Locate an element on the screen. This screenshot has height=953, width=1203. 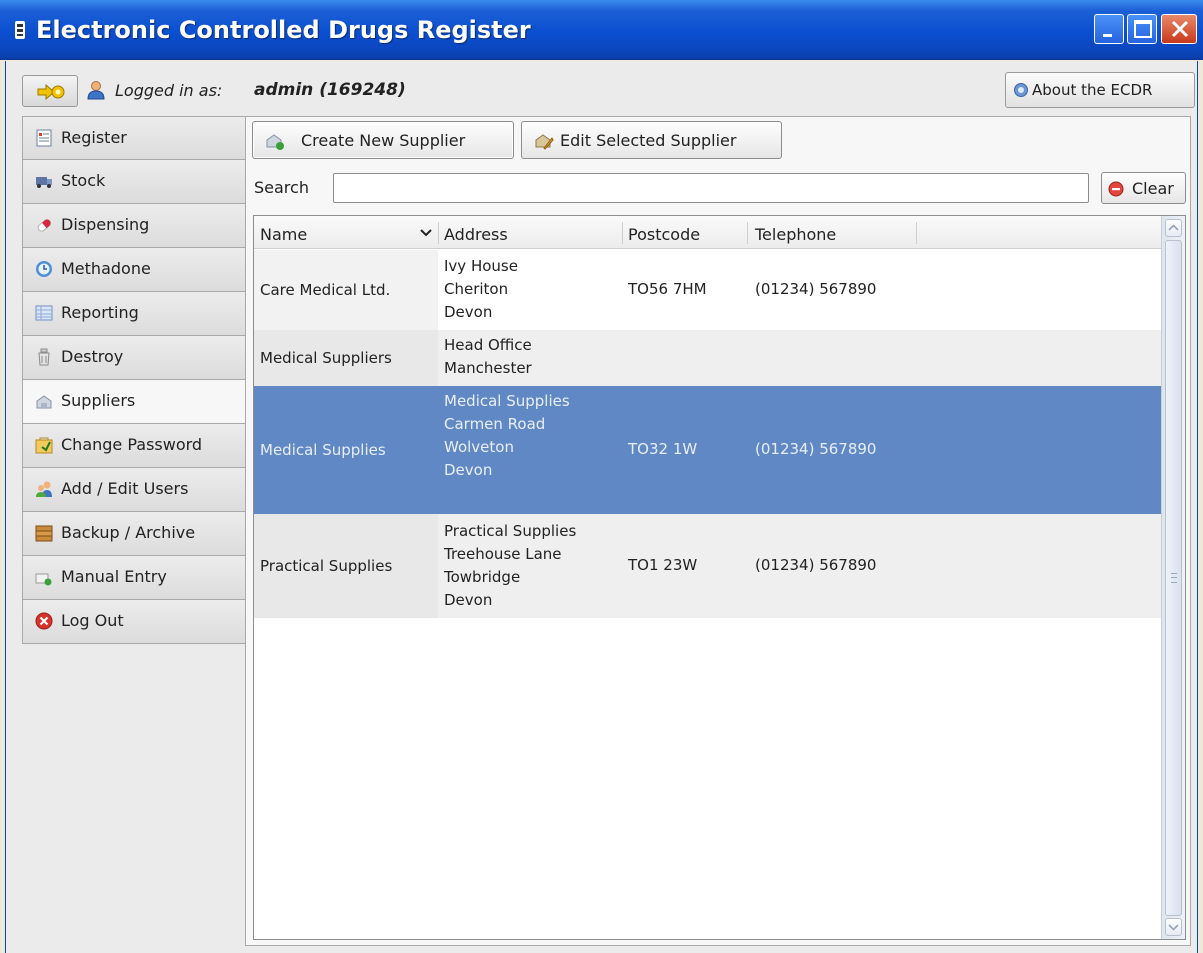
maximize-icon is located at coordinates (1143, 29).